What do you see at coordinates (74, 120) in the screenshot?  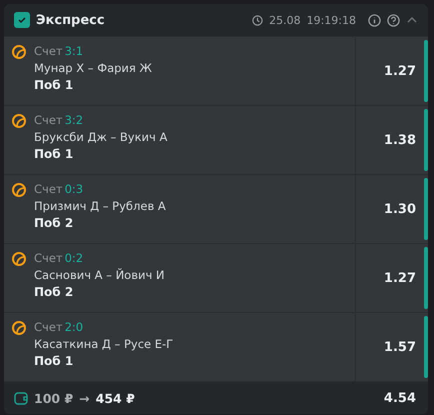 I see `score: 3:2` at bounding box center [74, 120].